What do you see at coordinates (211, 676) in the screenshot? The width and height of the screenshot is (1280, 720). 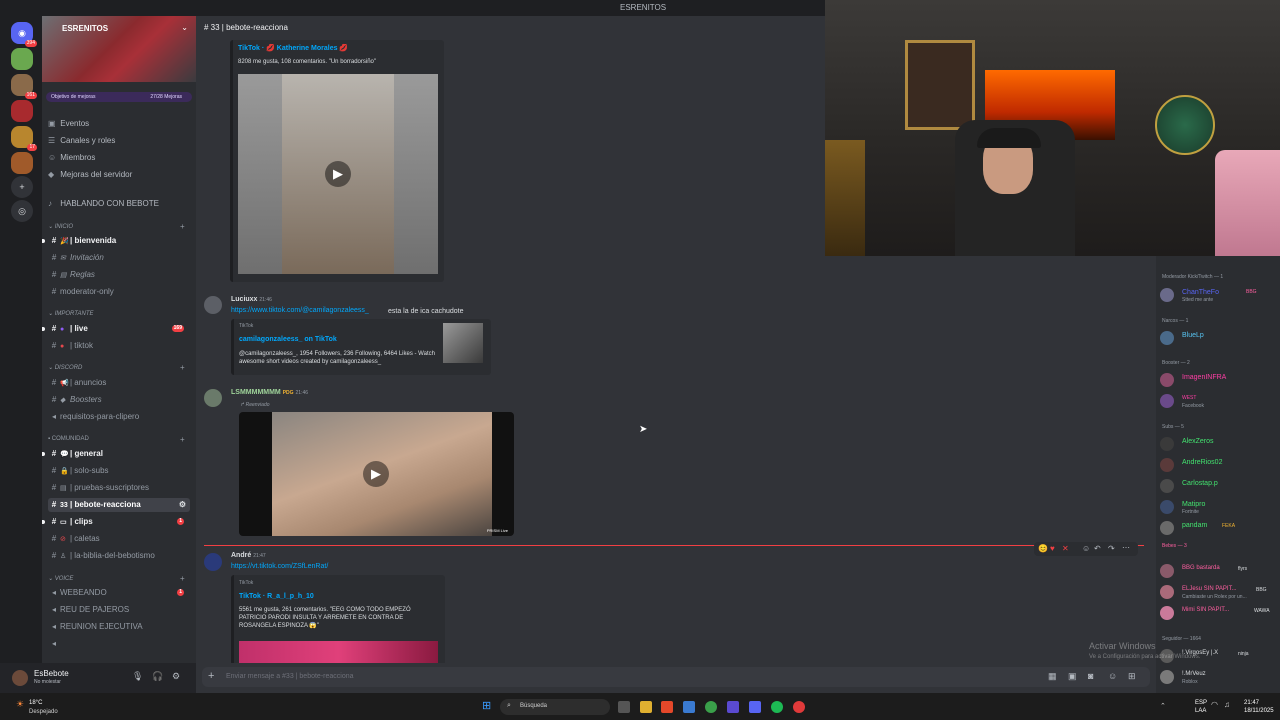 I see `add-attachment-icon: +` at bounding box center [211, 676].